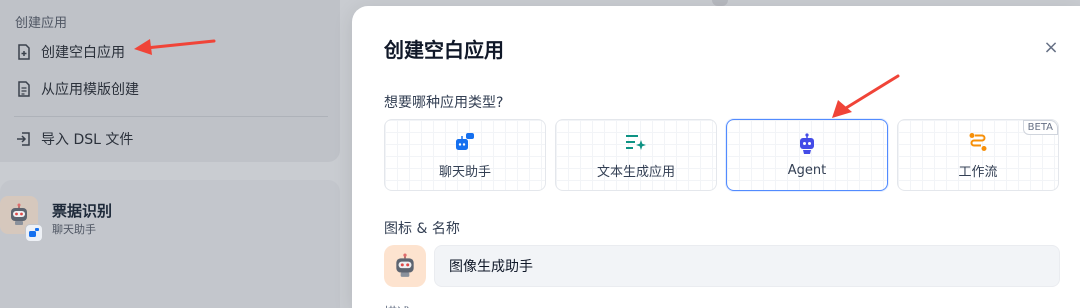  Describe the element at coordinates (24, 52) in the screenshot. I see `file-plus-icon` at that location.